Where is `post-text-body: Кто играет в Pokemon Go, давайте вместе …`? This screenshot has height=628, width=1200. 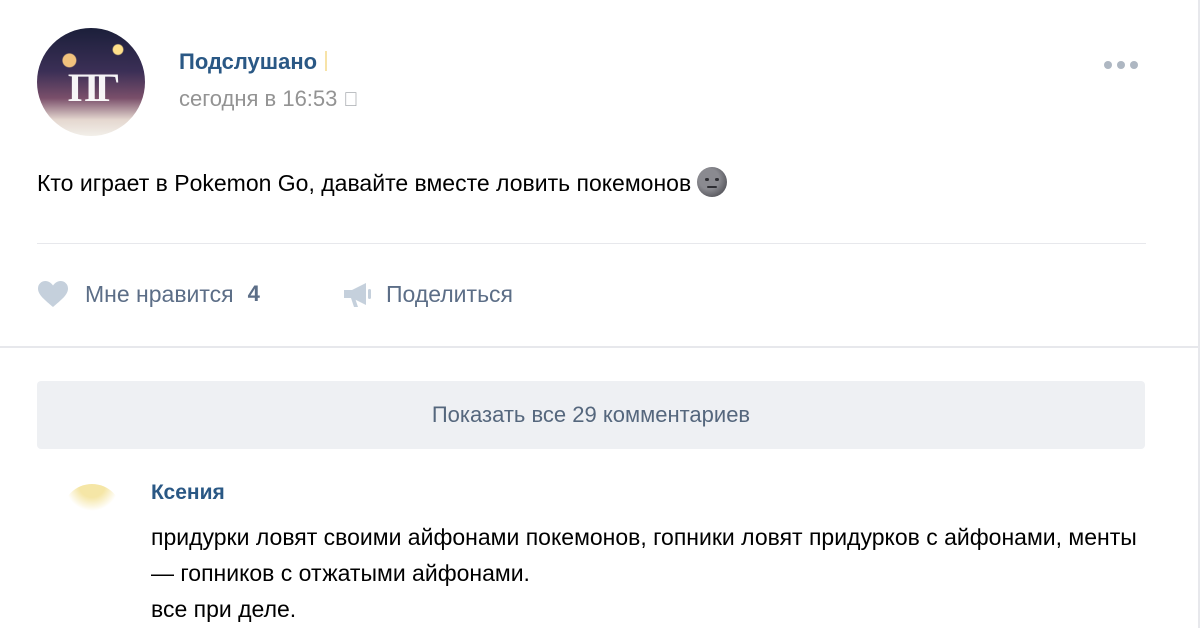
post-text-body: Кто играет в Pokemon Go, давайте вместе … is located at coordinates (364, 183).